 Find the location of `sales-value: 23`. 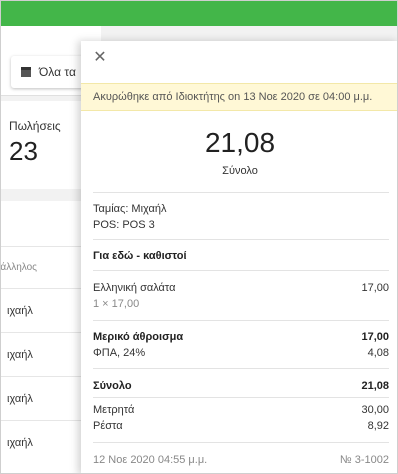

sales-value: 23 is located at coordinates (23, 151).